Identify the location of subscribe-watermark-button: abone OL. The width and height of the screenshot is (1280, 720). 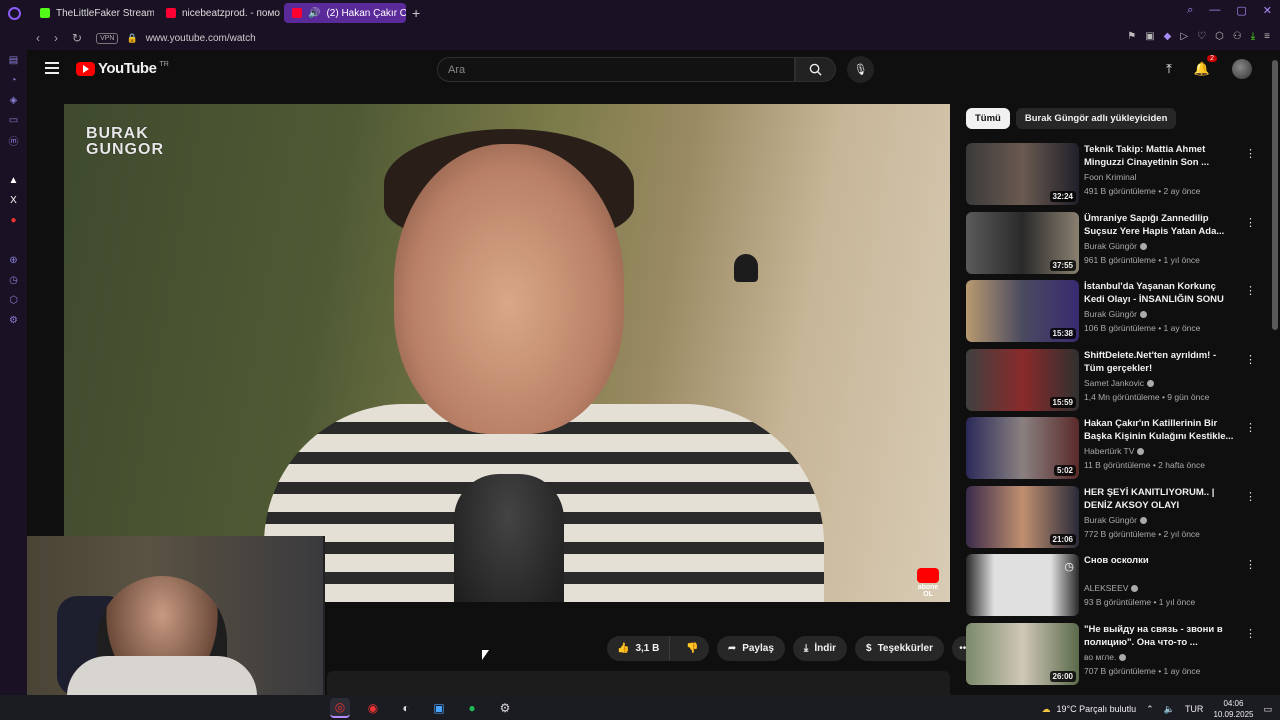
(928, 583).